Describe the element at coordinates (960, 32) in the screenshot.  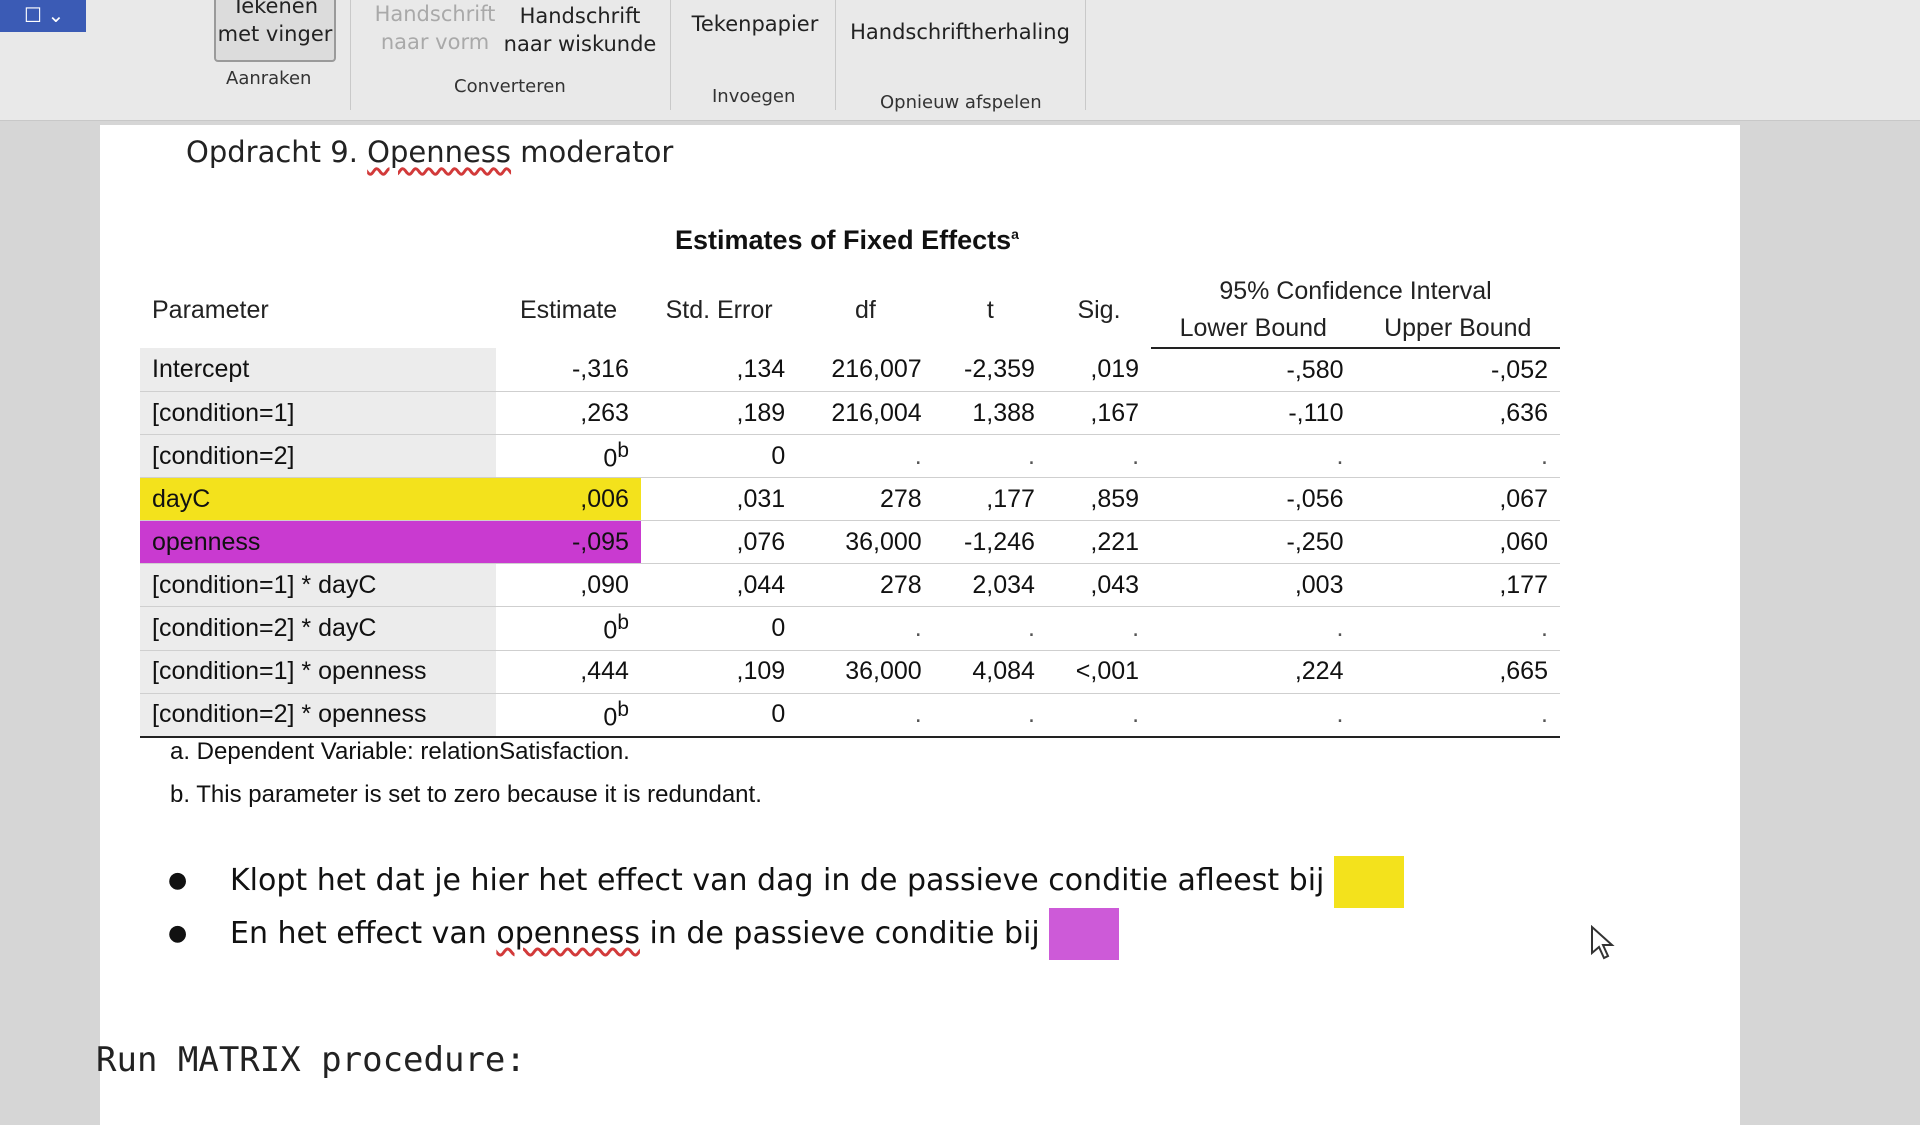
I see `ink-replay-button: Handschriftherhaling` at that location.